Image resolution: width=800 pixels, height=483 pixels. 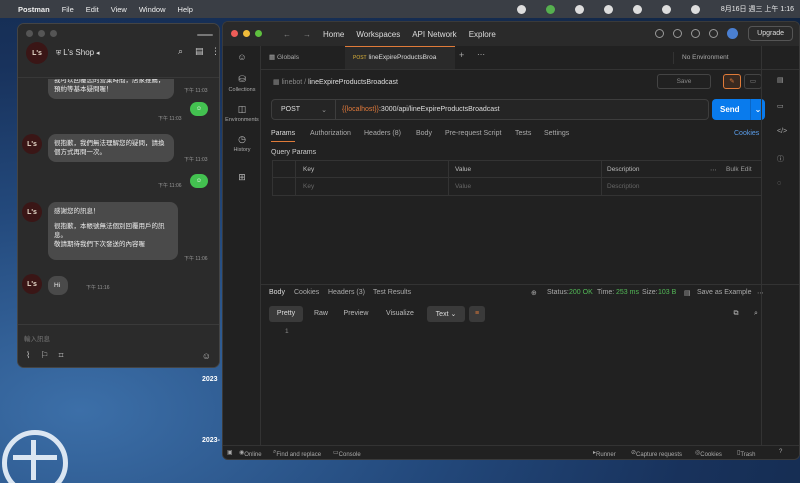 I want to click on menubar-clock: 8月16日 週三 上午 1:16, so click(x=757, y=9).